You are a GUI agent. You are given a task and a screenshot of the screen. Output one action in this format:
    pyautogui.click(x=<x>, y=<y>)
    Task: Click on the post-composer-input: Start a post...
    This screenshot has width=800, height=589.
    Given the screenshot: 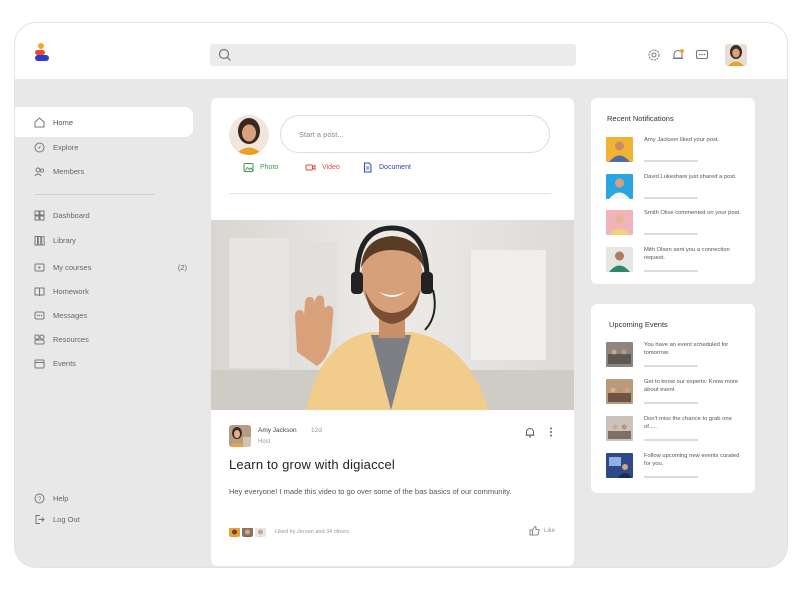 What is the action you would take?
    pyautogui.click(x=415, y=134)
    